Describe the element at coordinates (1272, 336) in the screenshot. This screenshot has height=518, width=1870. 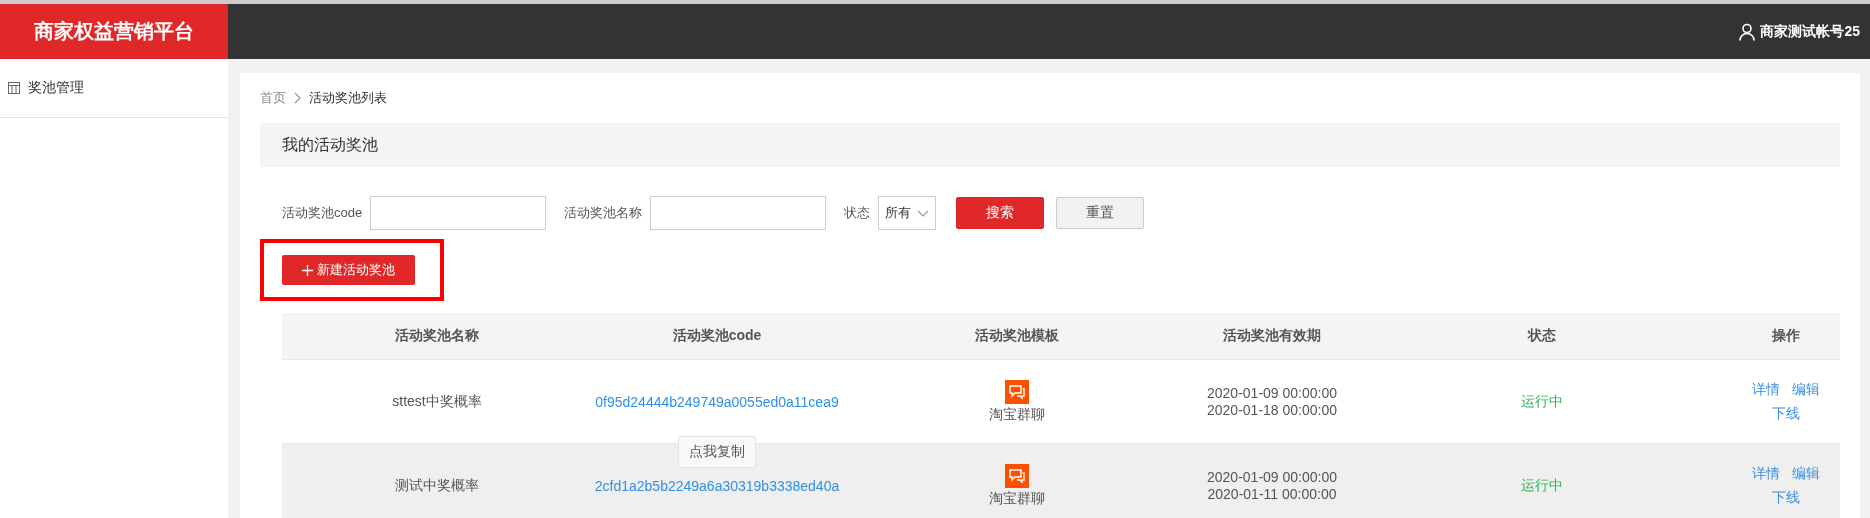
I see `column-header: 活动奖池有效期` at that location.